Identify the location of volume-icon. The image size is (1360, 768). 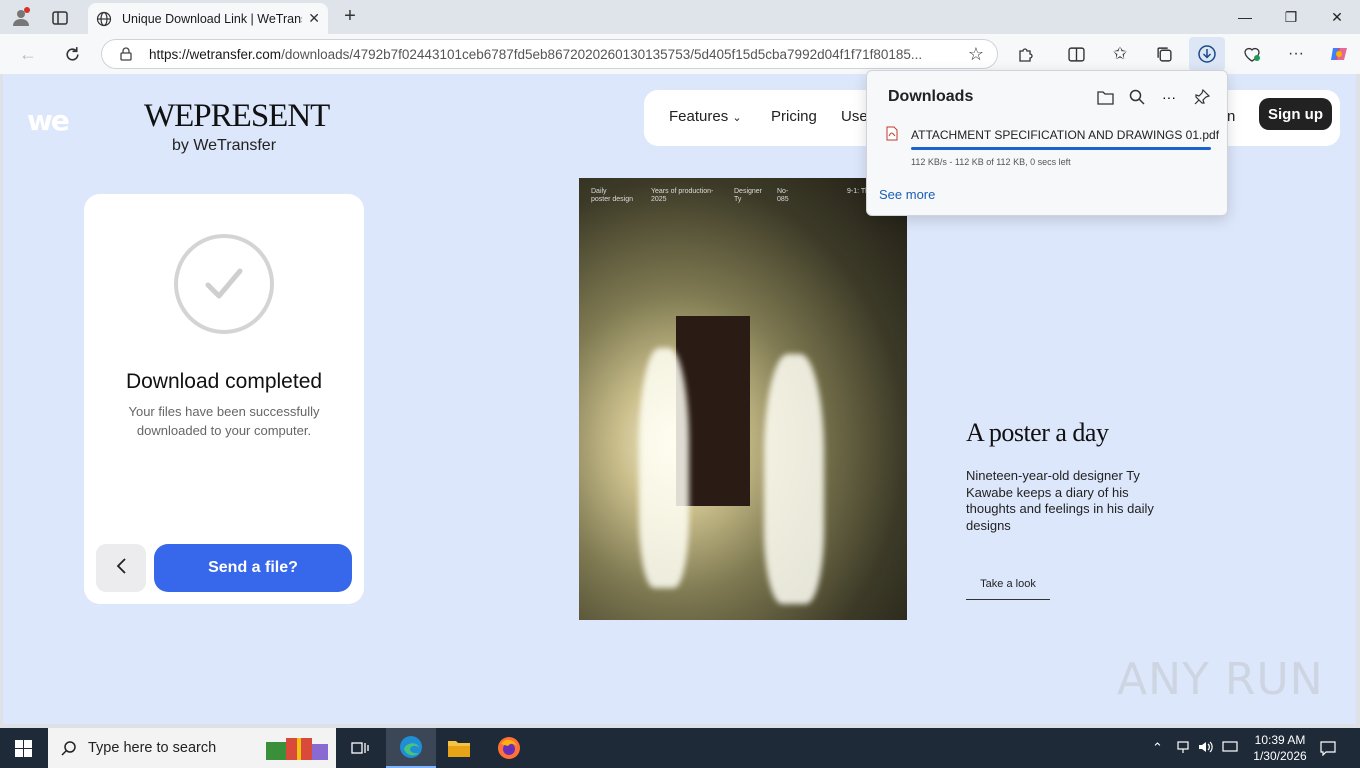
(1206, 748).